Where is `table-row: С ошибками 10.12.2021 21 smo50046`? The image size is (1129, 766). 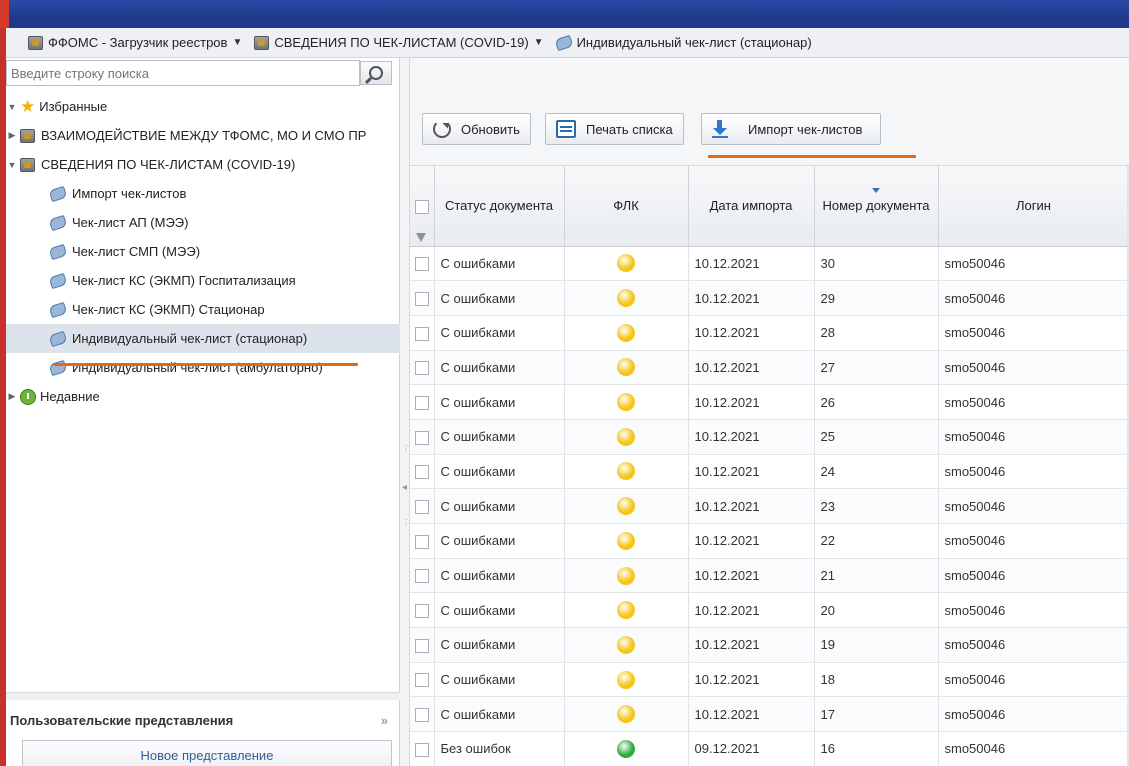 table-row: С ошибками 10.12.2021 21 smo50046 is located at coordinates (769, 576).